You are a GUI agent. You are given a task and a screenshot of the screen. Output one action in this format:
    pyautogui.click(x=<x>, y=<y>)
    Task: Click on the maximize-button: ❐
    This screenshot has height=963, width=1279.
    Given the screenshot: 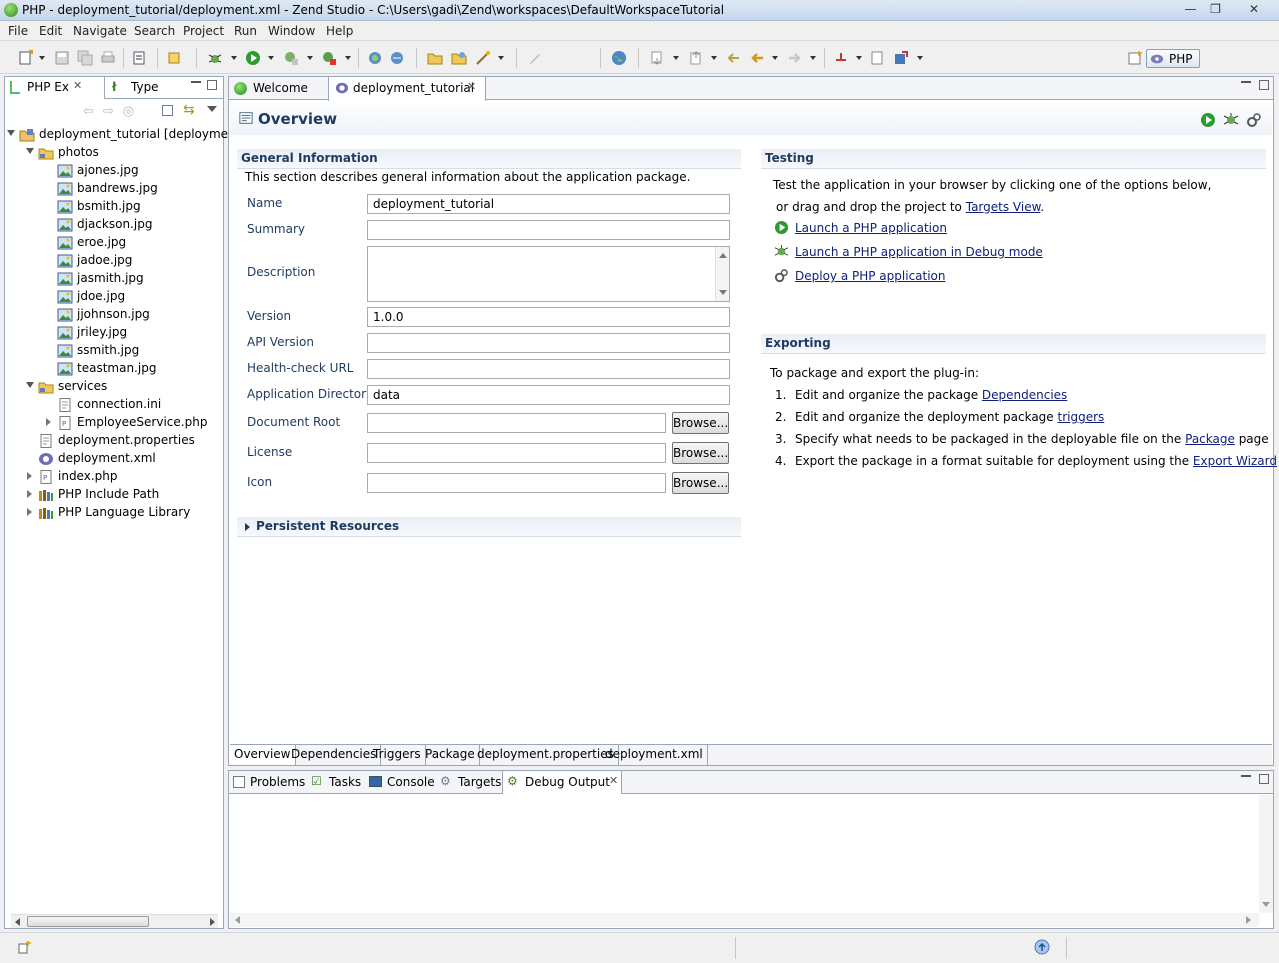 What is the action you would take?
    pyautogui.click(x=1215, y=9)
    